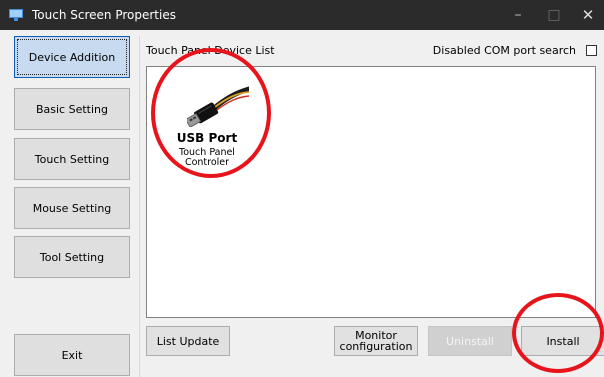 The height and width of the screenshot is (377, 604). What do you see at coordinates (72, 257) in the screenshot?
I see `sidebar-item-tool-setting: Tool Setting` at bounding box center [72, 257].